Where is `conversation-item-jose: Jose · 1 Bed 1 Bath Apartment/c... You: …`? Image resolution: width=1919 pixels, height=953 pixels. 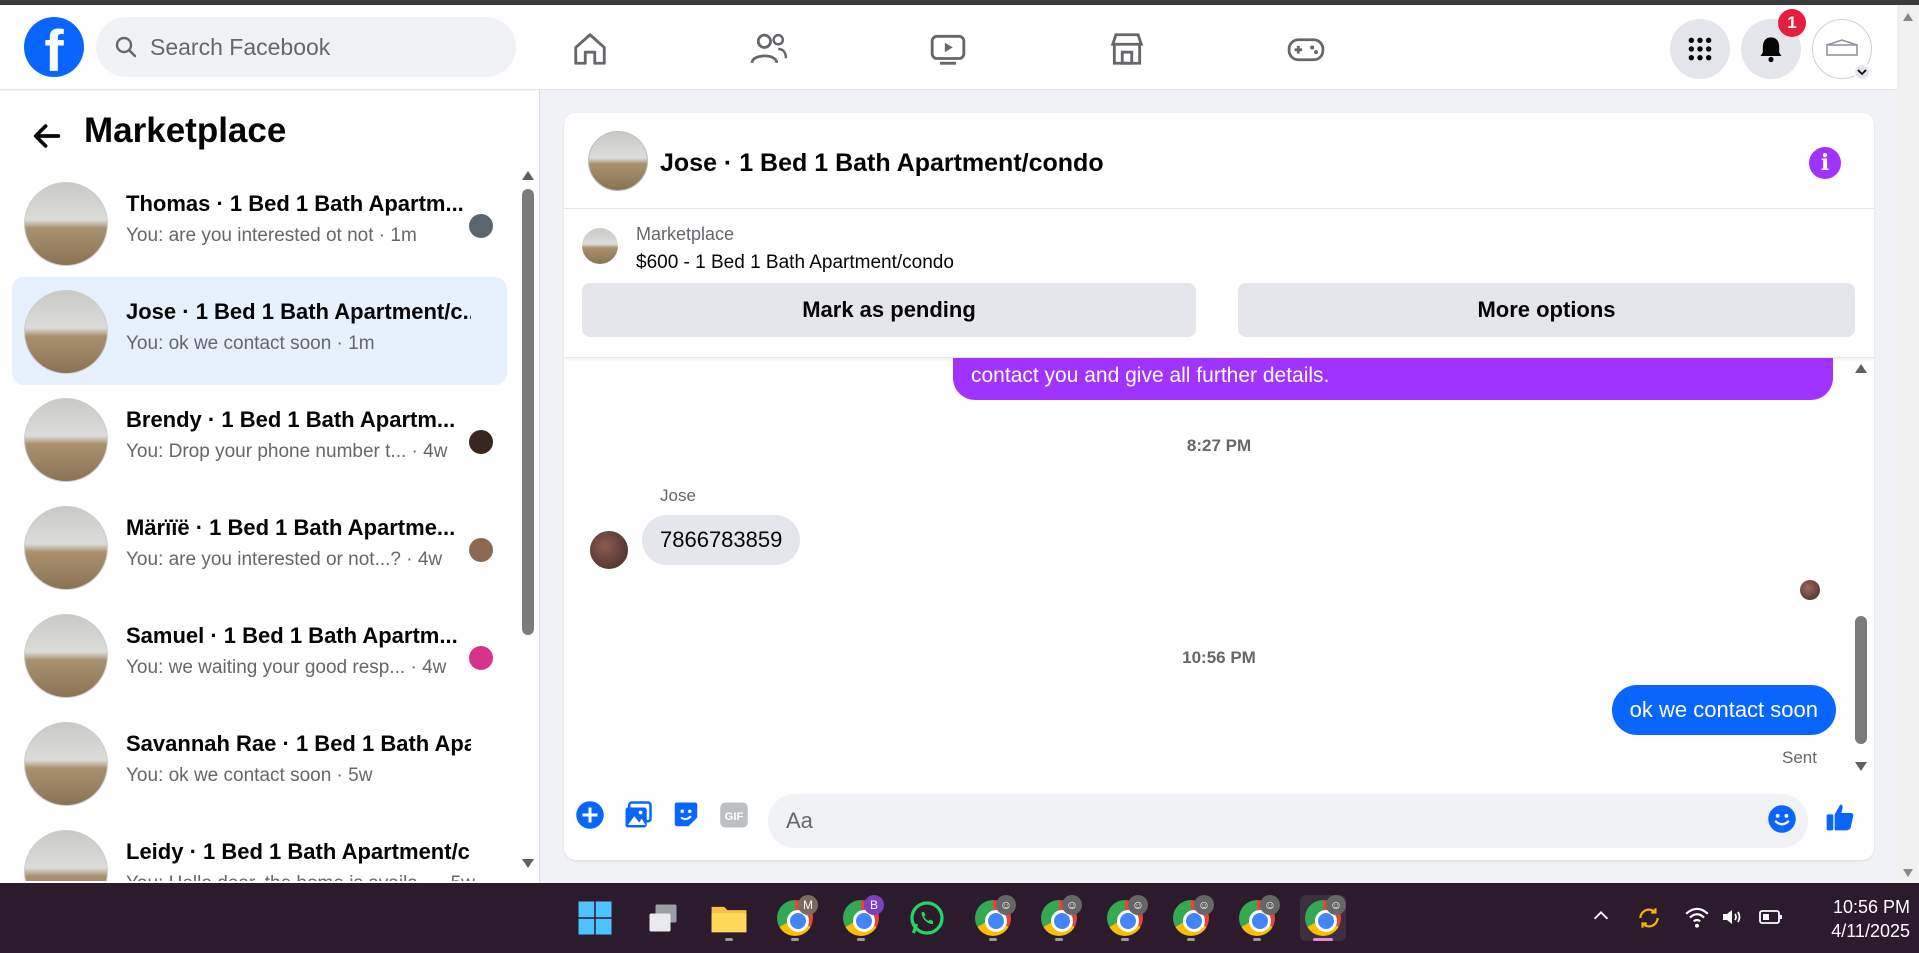
conversation-item-jose: Jose · 1 Bed 1 Bath Apartment/c... You: … is located at coordinates (259, 331).